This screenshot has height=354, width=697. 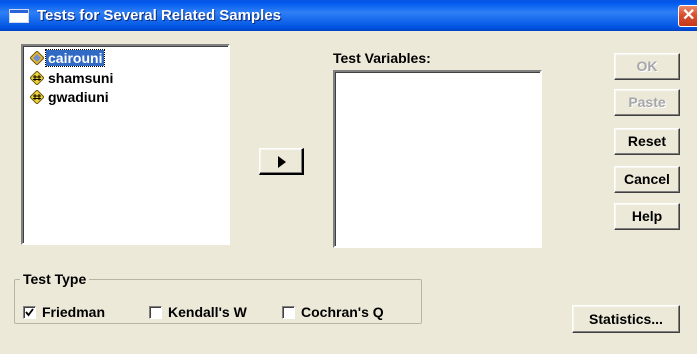 I want to click on close-button: ✕, so click(x=687, y=16).